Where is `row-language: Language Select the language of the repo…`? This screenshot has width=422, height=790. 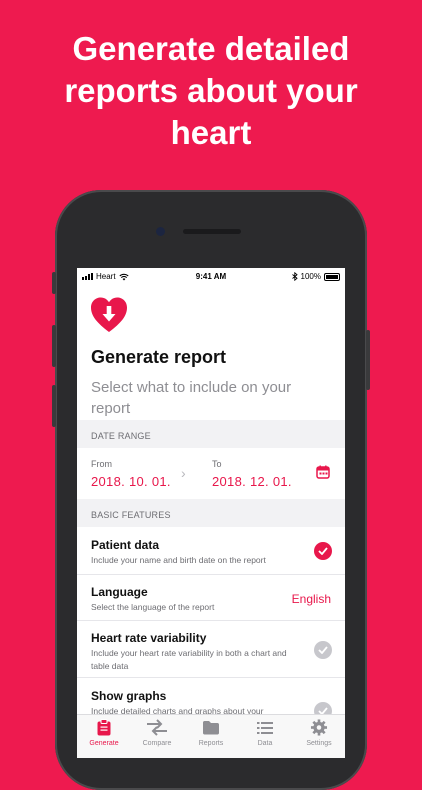
row-language: Language Select the language of the repo… is located at coordinates (211, 598).